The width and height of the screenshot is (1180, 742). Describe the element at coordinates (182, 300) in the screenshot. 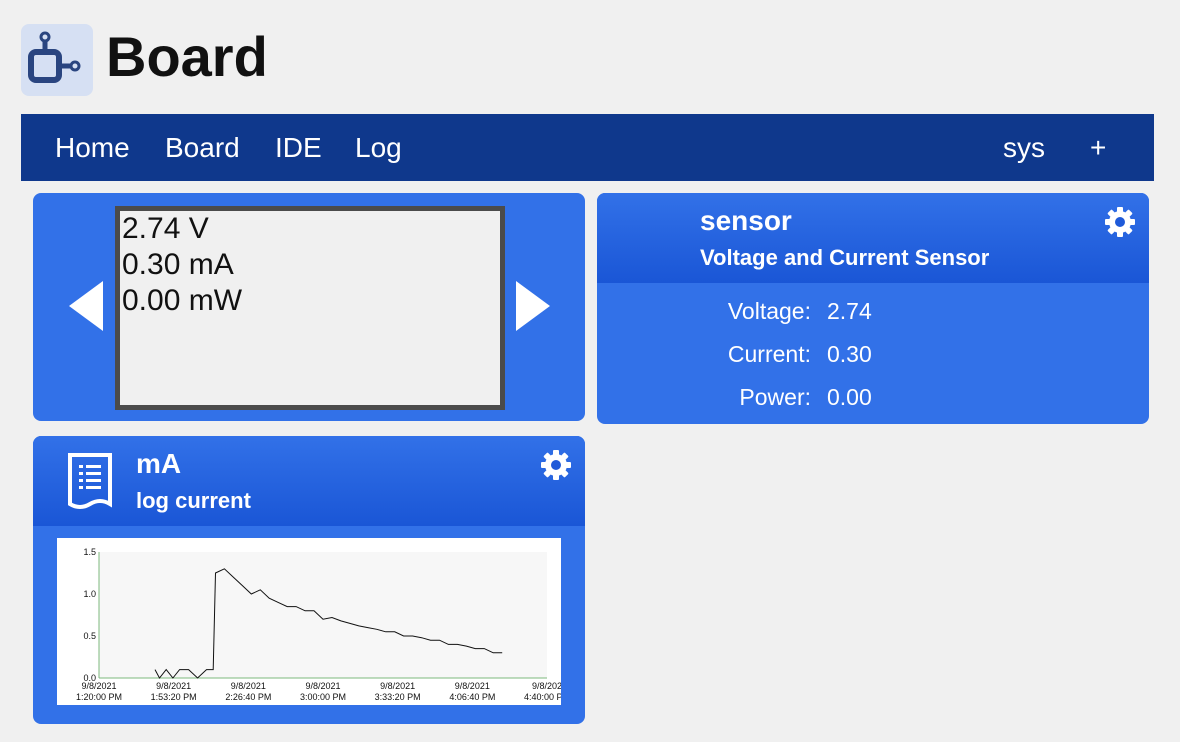

I see `display-line-power: 0.00 mW` at that location.